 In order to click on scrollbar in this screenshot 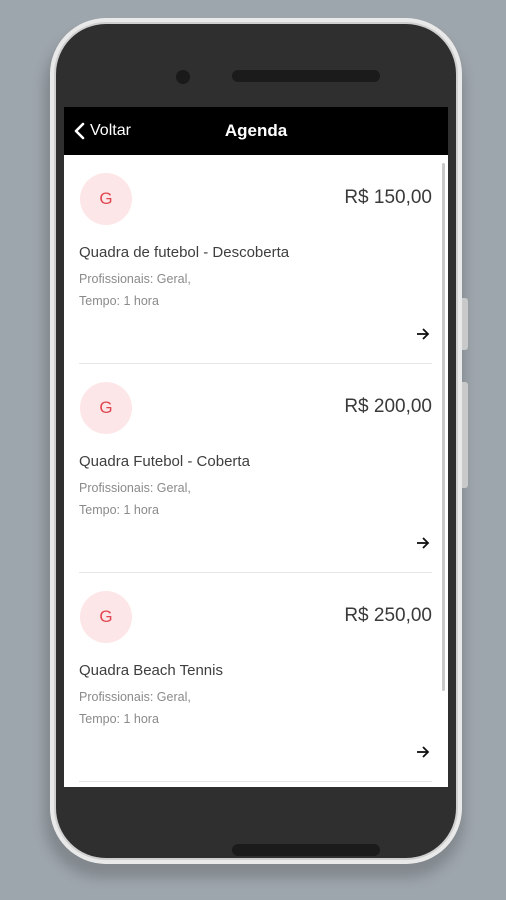, I will do `click(443, 427)`.